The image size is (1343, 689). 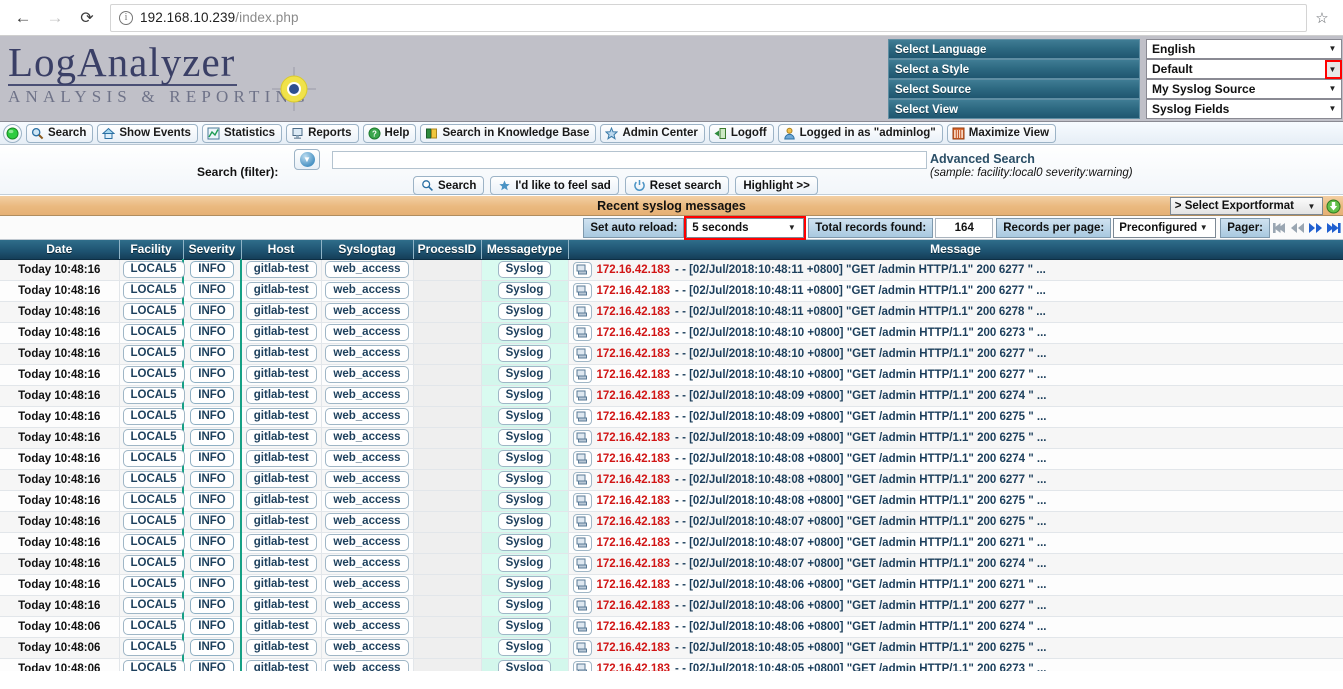 What do you see at coordinates (1333, 228) in the screenshot?
I see `last-page-icon` at bounding box center [1333, 228].